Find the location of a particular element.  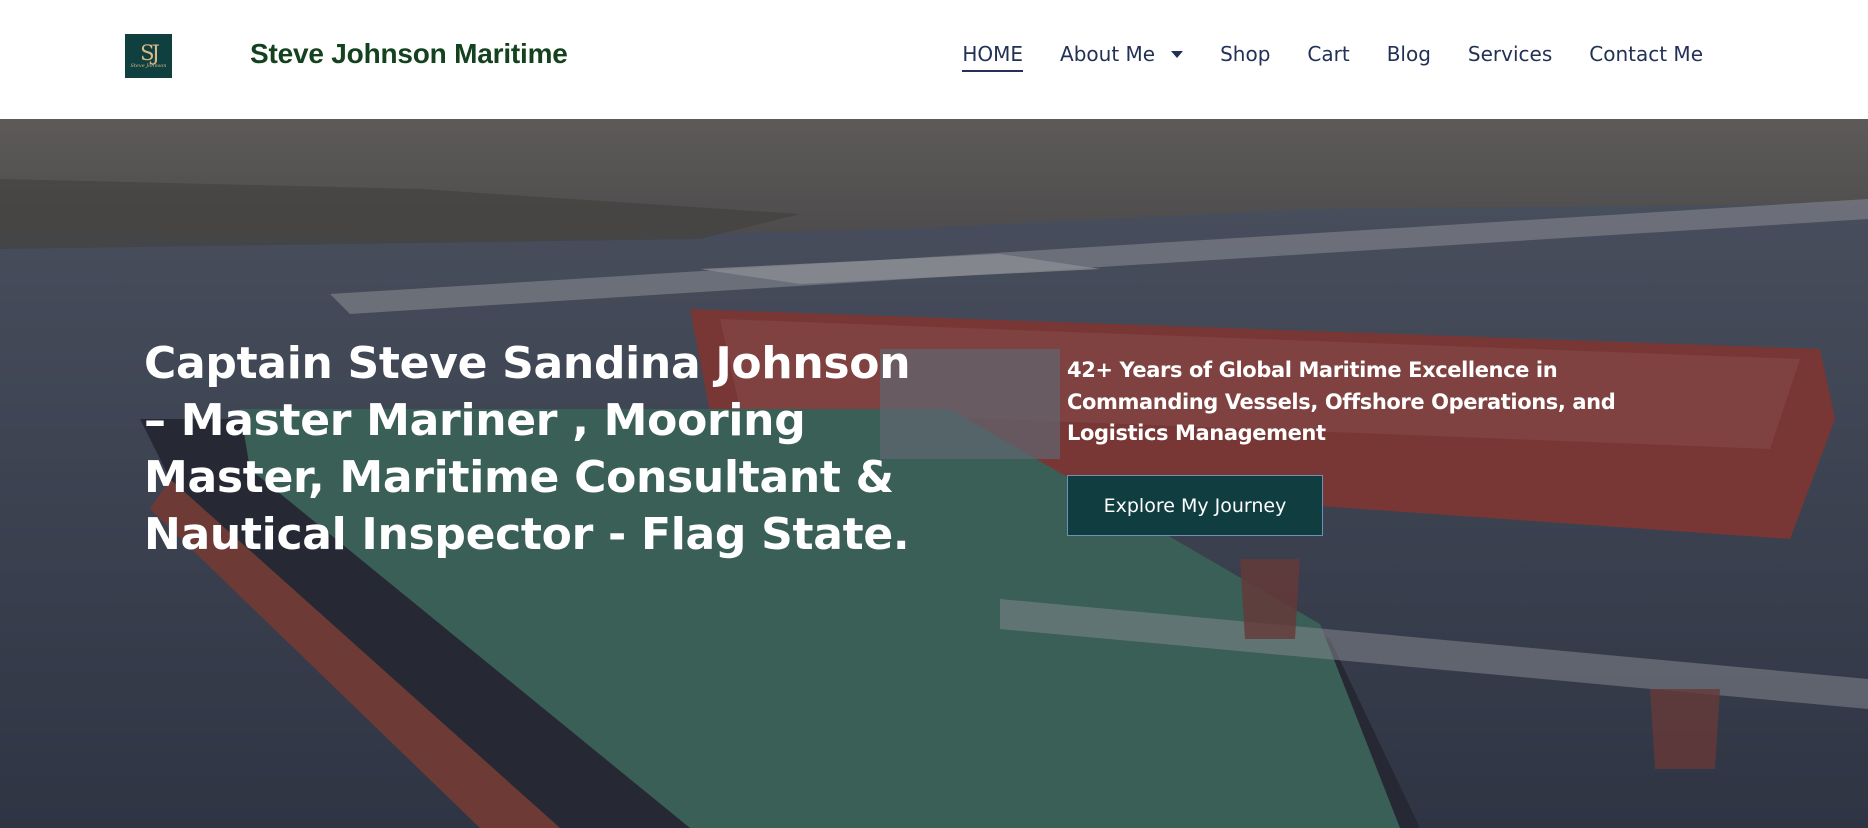

caret-down-icon is located at coordinates (1177, 54).